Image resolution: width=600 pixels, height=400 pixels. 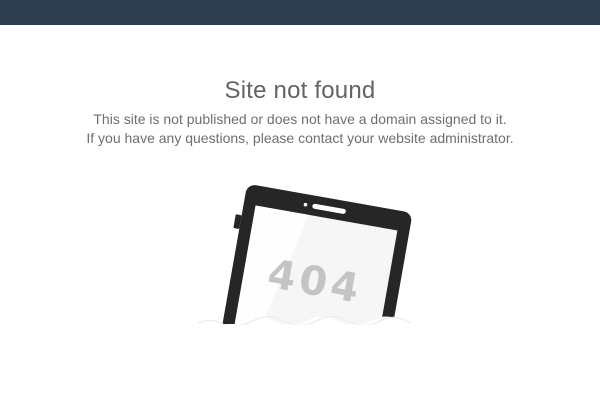 I want to click on page-title: Site not found, so click(x=300, y=90).